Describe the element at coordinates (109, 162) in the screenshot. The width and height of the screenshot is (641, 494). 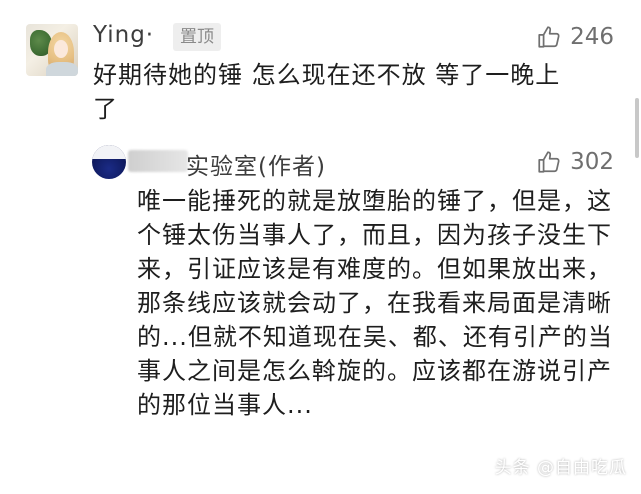
I see `reply-avatar` at that location.